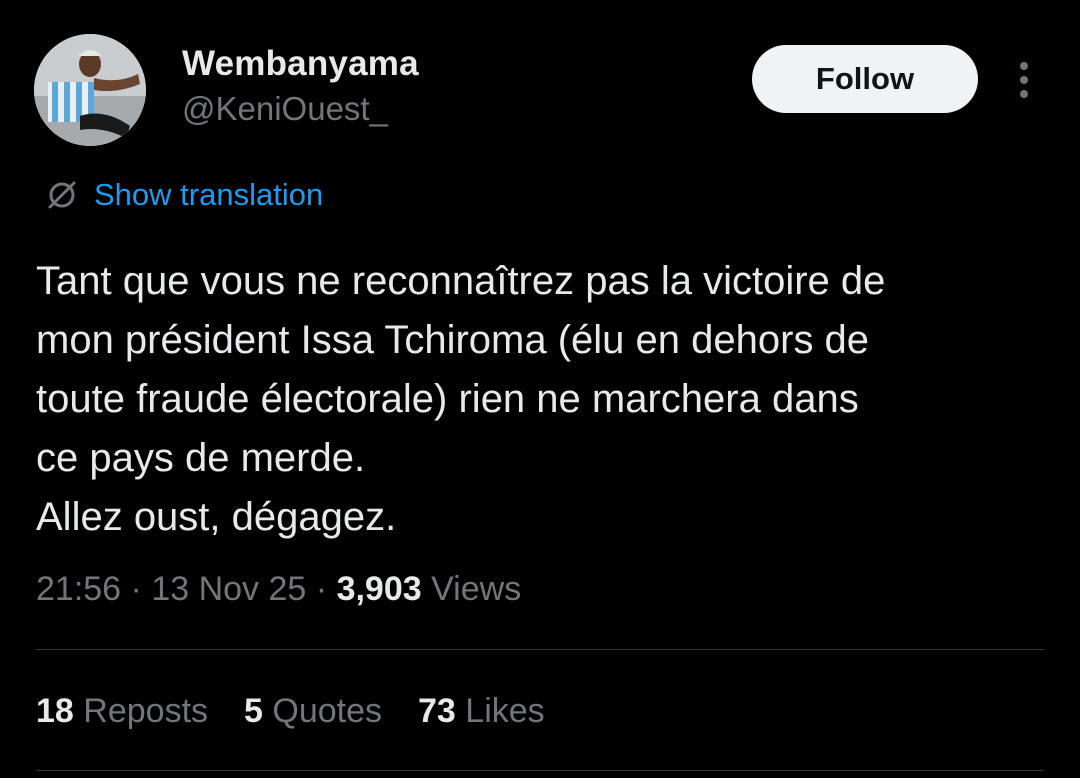  What do you see at coordinates (228, 589) in the screenshot?
I see `tweet-date: 13 Nov 25` at bounding box center [228, 589].